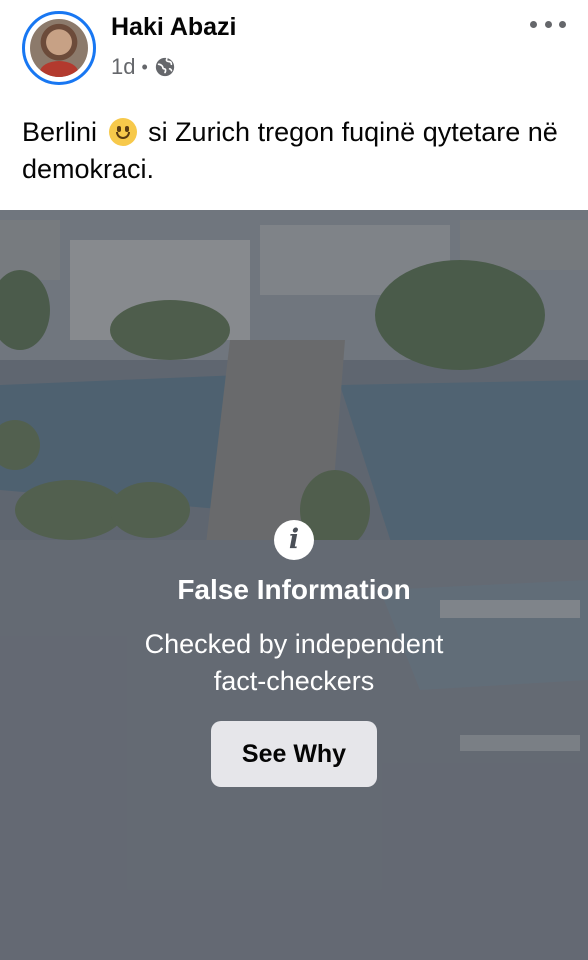 The width and height of the screenshot is (588, 960). I want to click on post-text-start: Berlini, so click(60, 132).